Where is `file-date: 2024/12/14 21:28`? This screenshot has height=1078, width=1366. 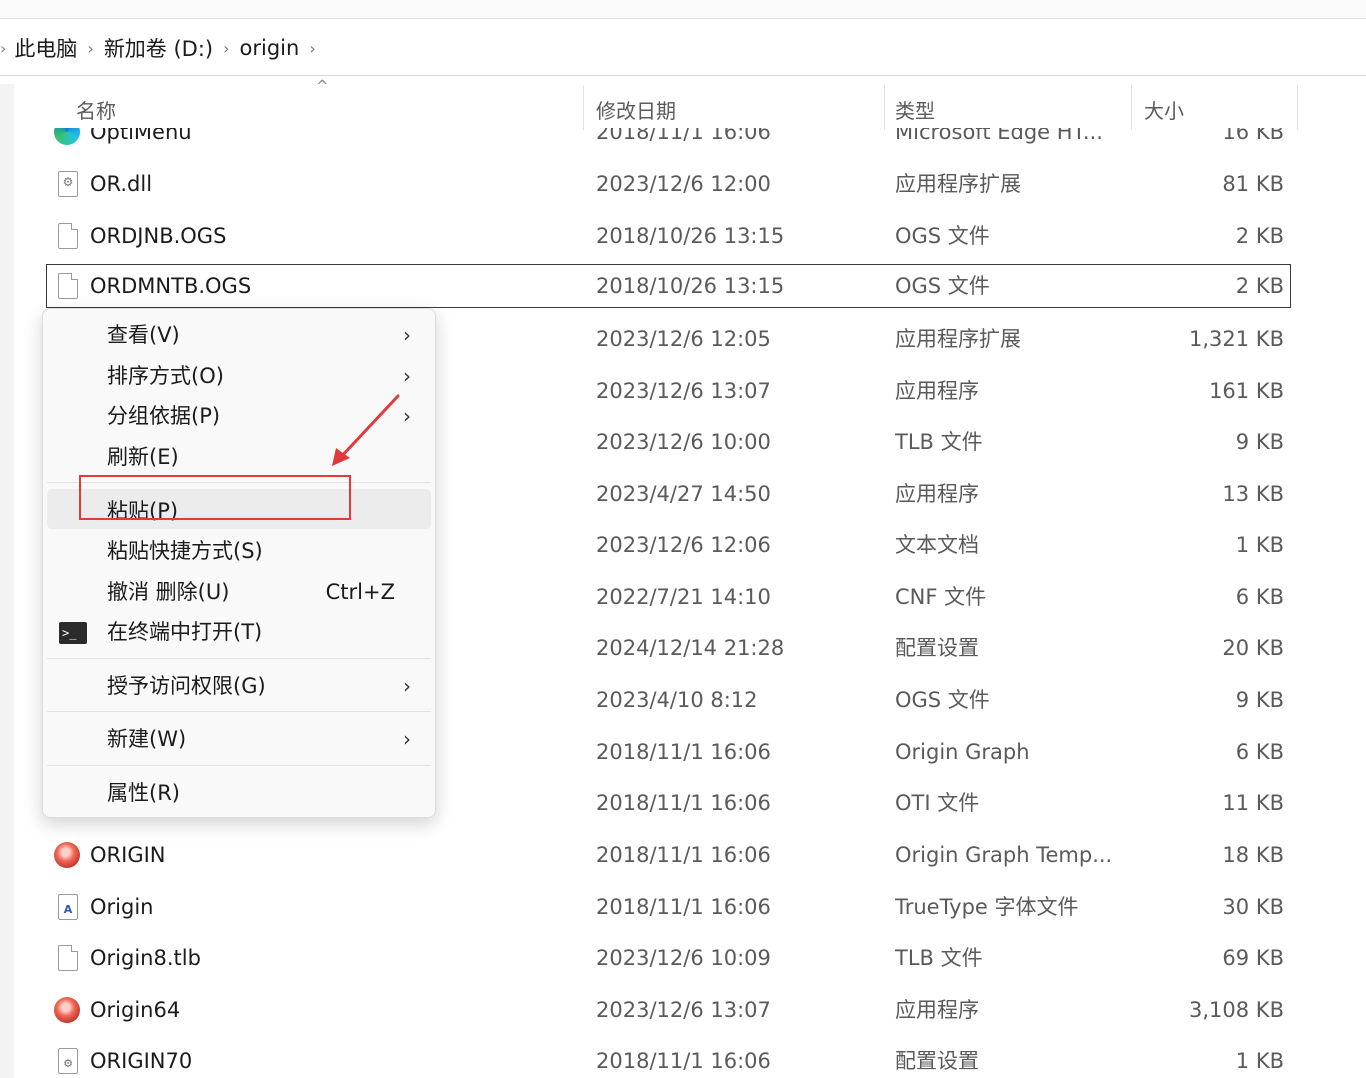
file-date: 2024/12/14 21:28 is located at coordinates (690, 648).